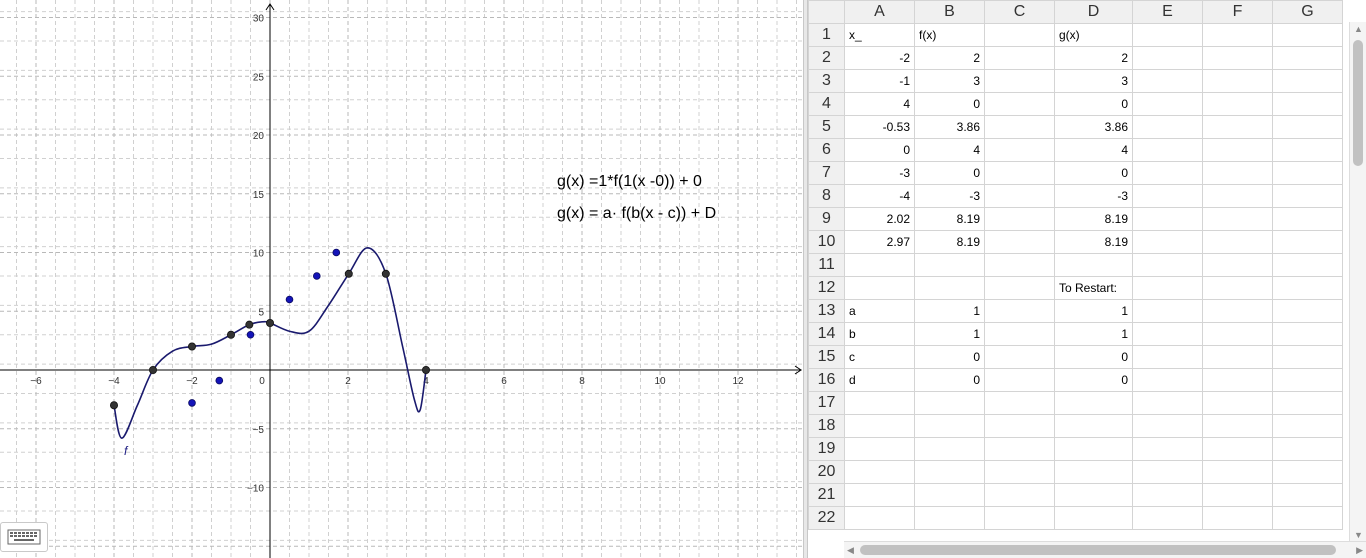 This screenshot has height=558, width=1366. Describe the element at coordinates (949, 265) in the screenshot. I see `cell-b11` at that location.